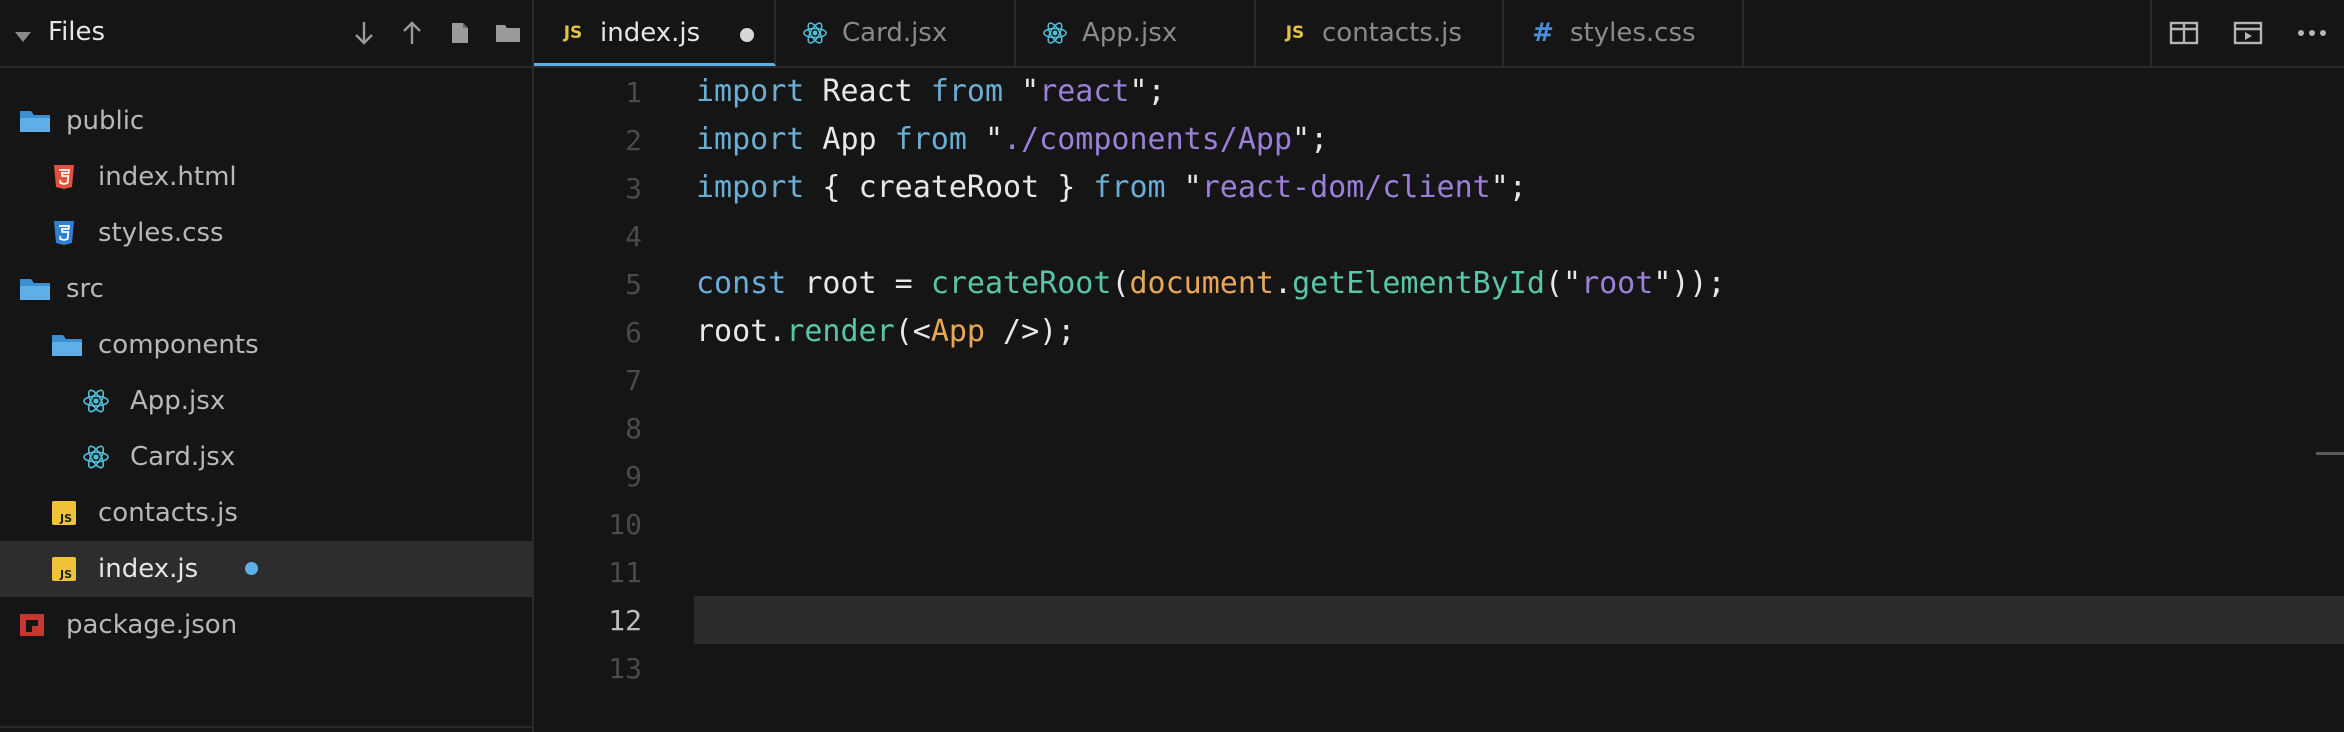  What do you see at coordinates (967, 91) in the screenshot?
I see `code-token: from` at bounding box center [967, 91].